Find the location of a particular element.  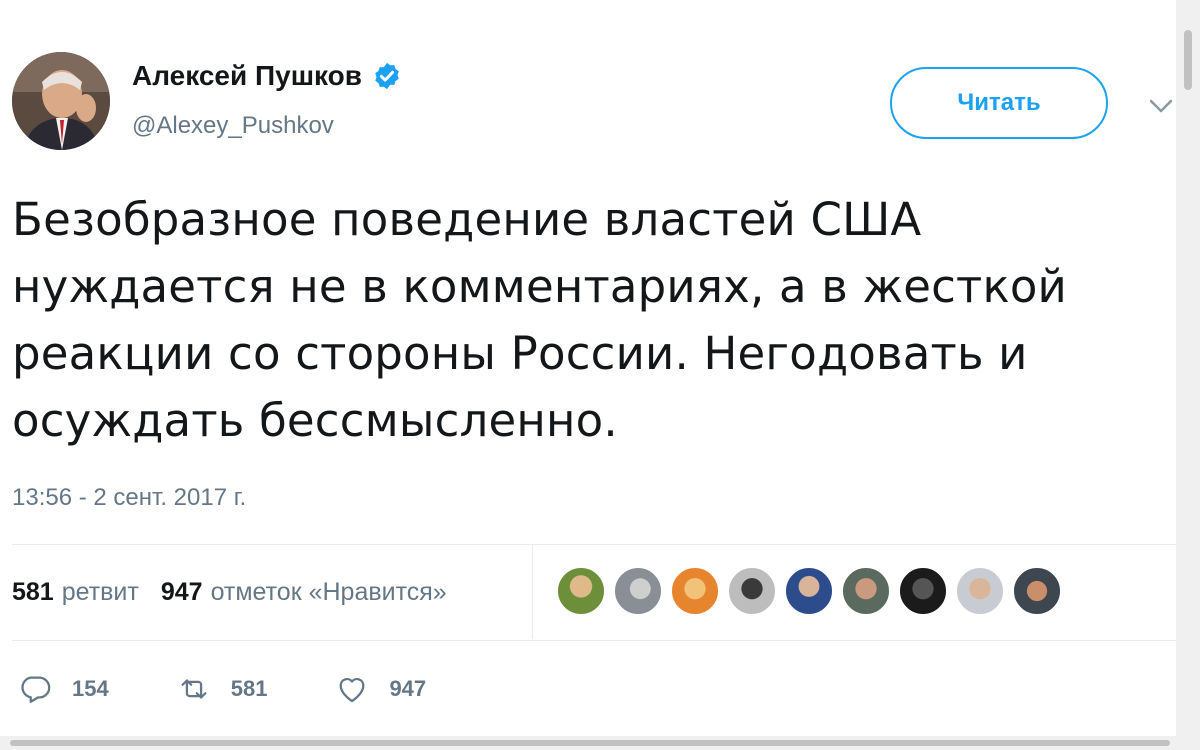

vertical-scrollbar-thumb is located at coordinates (1188, 60).